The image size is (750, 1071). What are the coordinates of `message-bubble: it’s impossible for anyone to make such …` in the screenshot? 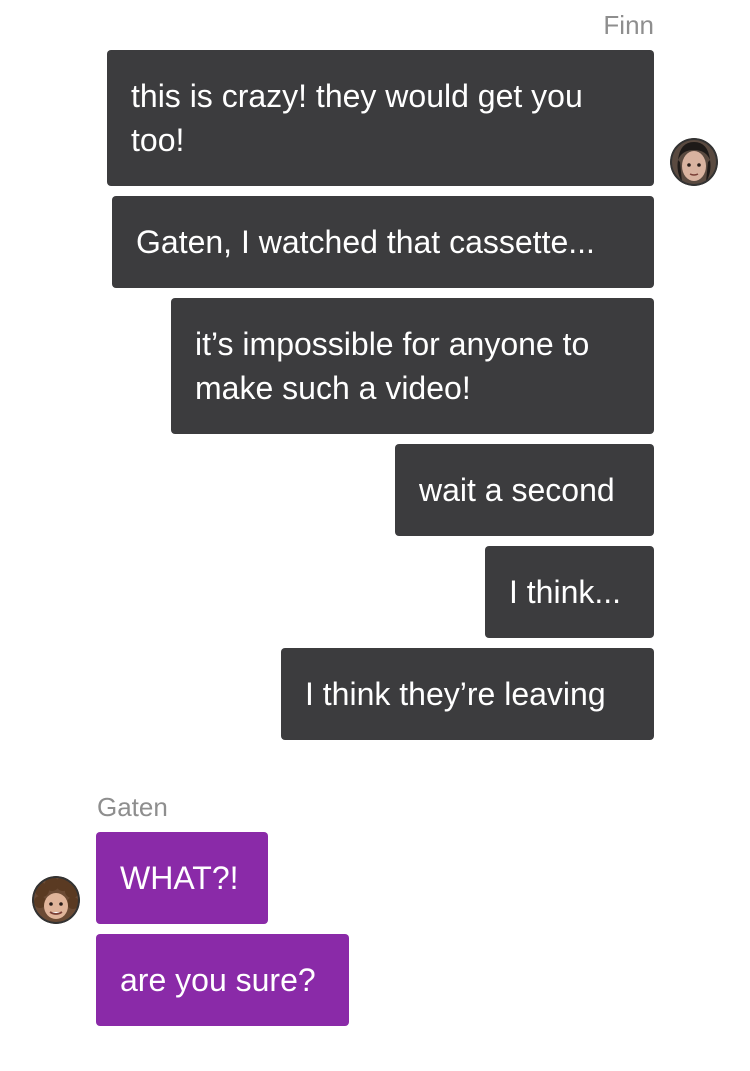 It's located at (412, 366).